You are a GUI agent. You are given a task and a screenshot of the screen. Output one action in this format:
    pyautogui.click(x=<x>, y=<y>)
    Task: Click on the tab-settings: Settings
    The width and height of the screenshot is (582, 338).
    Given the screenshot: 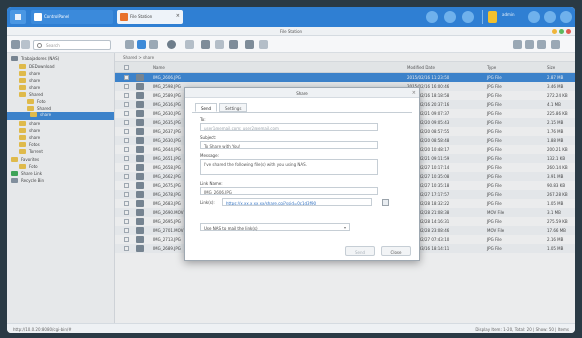 What is the action you would take?
    pyautogui.click(x=233, y=107)
    